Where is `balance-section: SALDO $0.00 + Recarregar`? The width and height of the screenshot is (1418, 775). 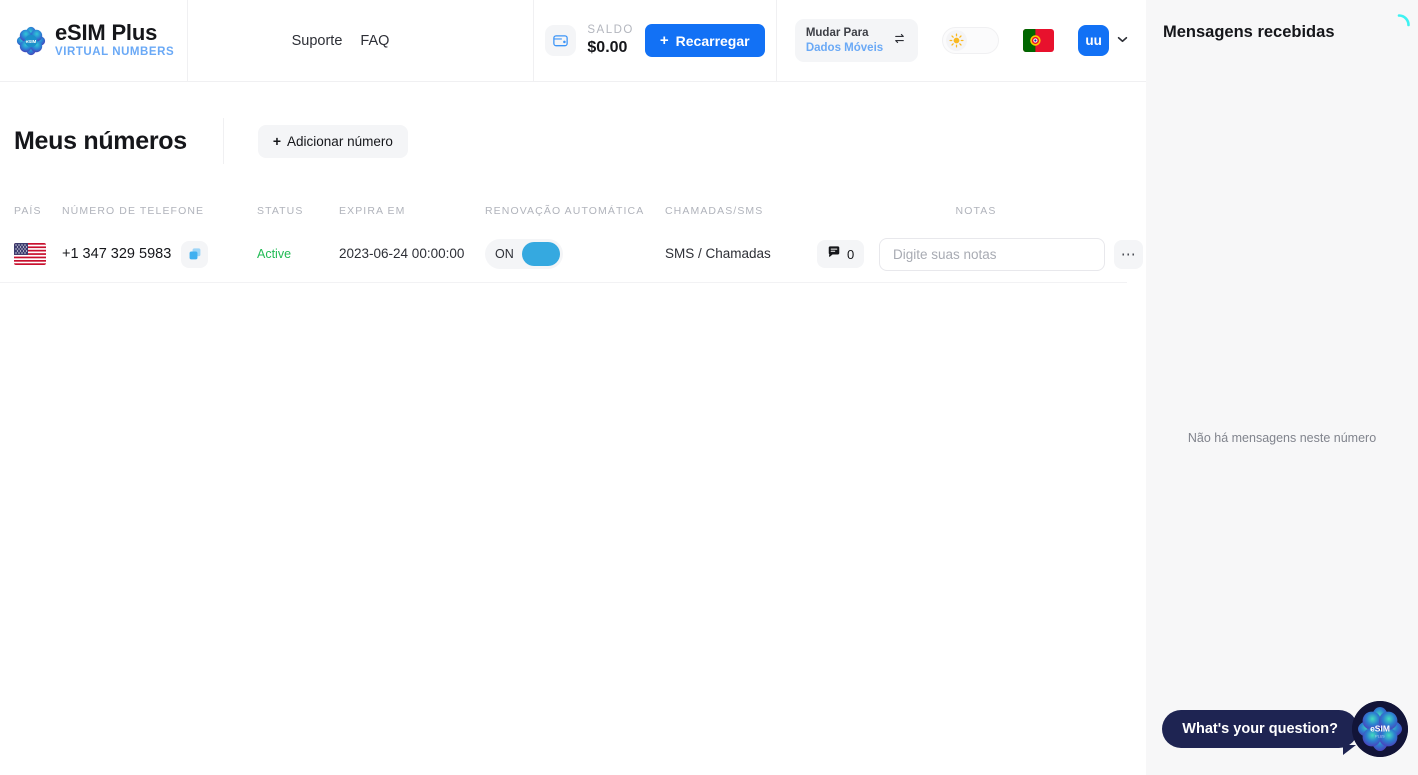 balance-section: SALDO $0.00 + Recarregar is located at coordinates (655, 40).